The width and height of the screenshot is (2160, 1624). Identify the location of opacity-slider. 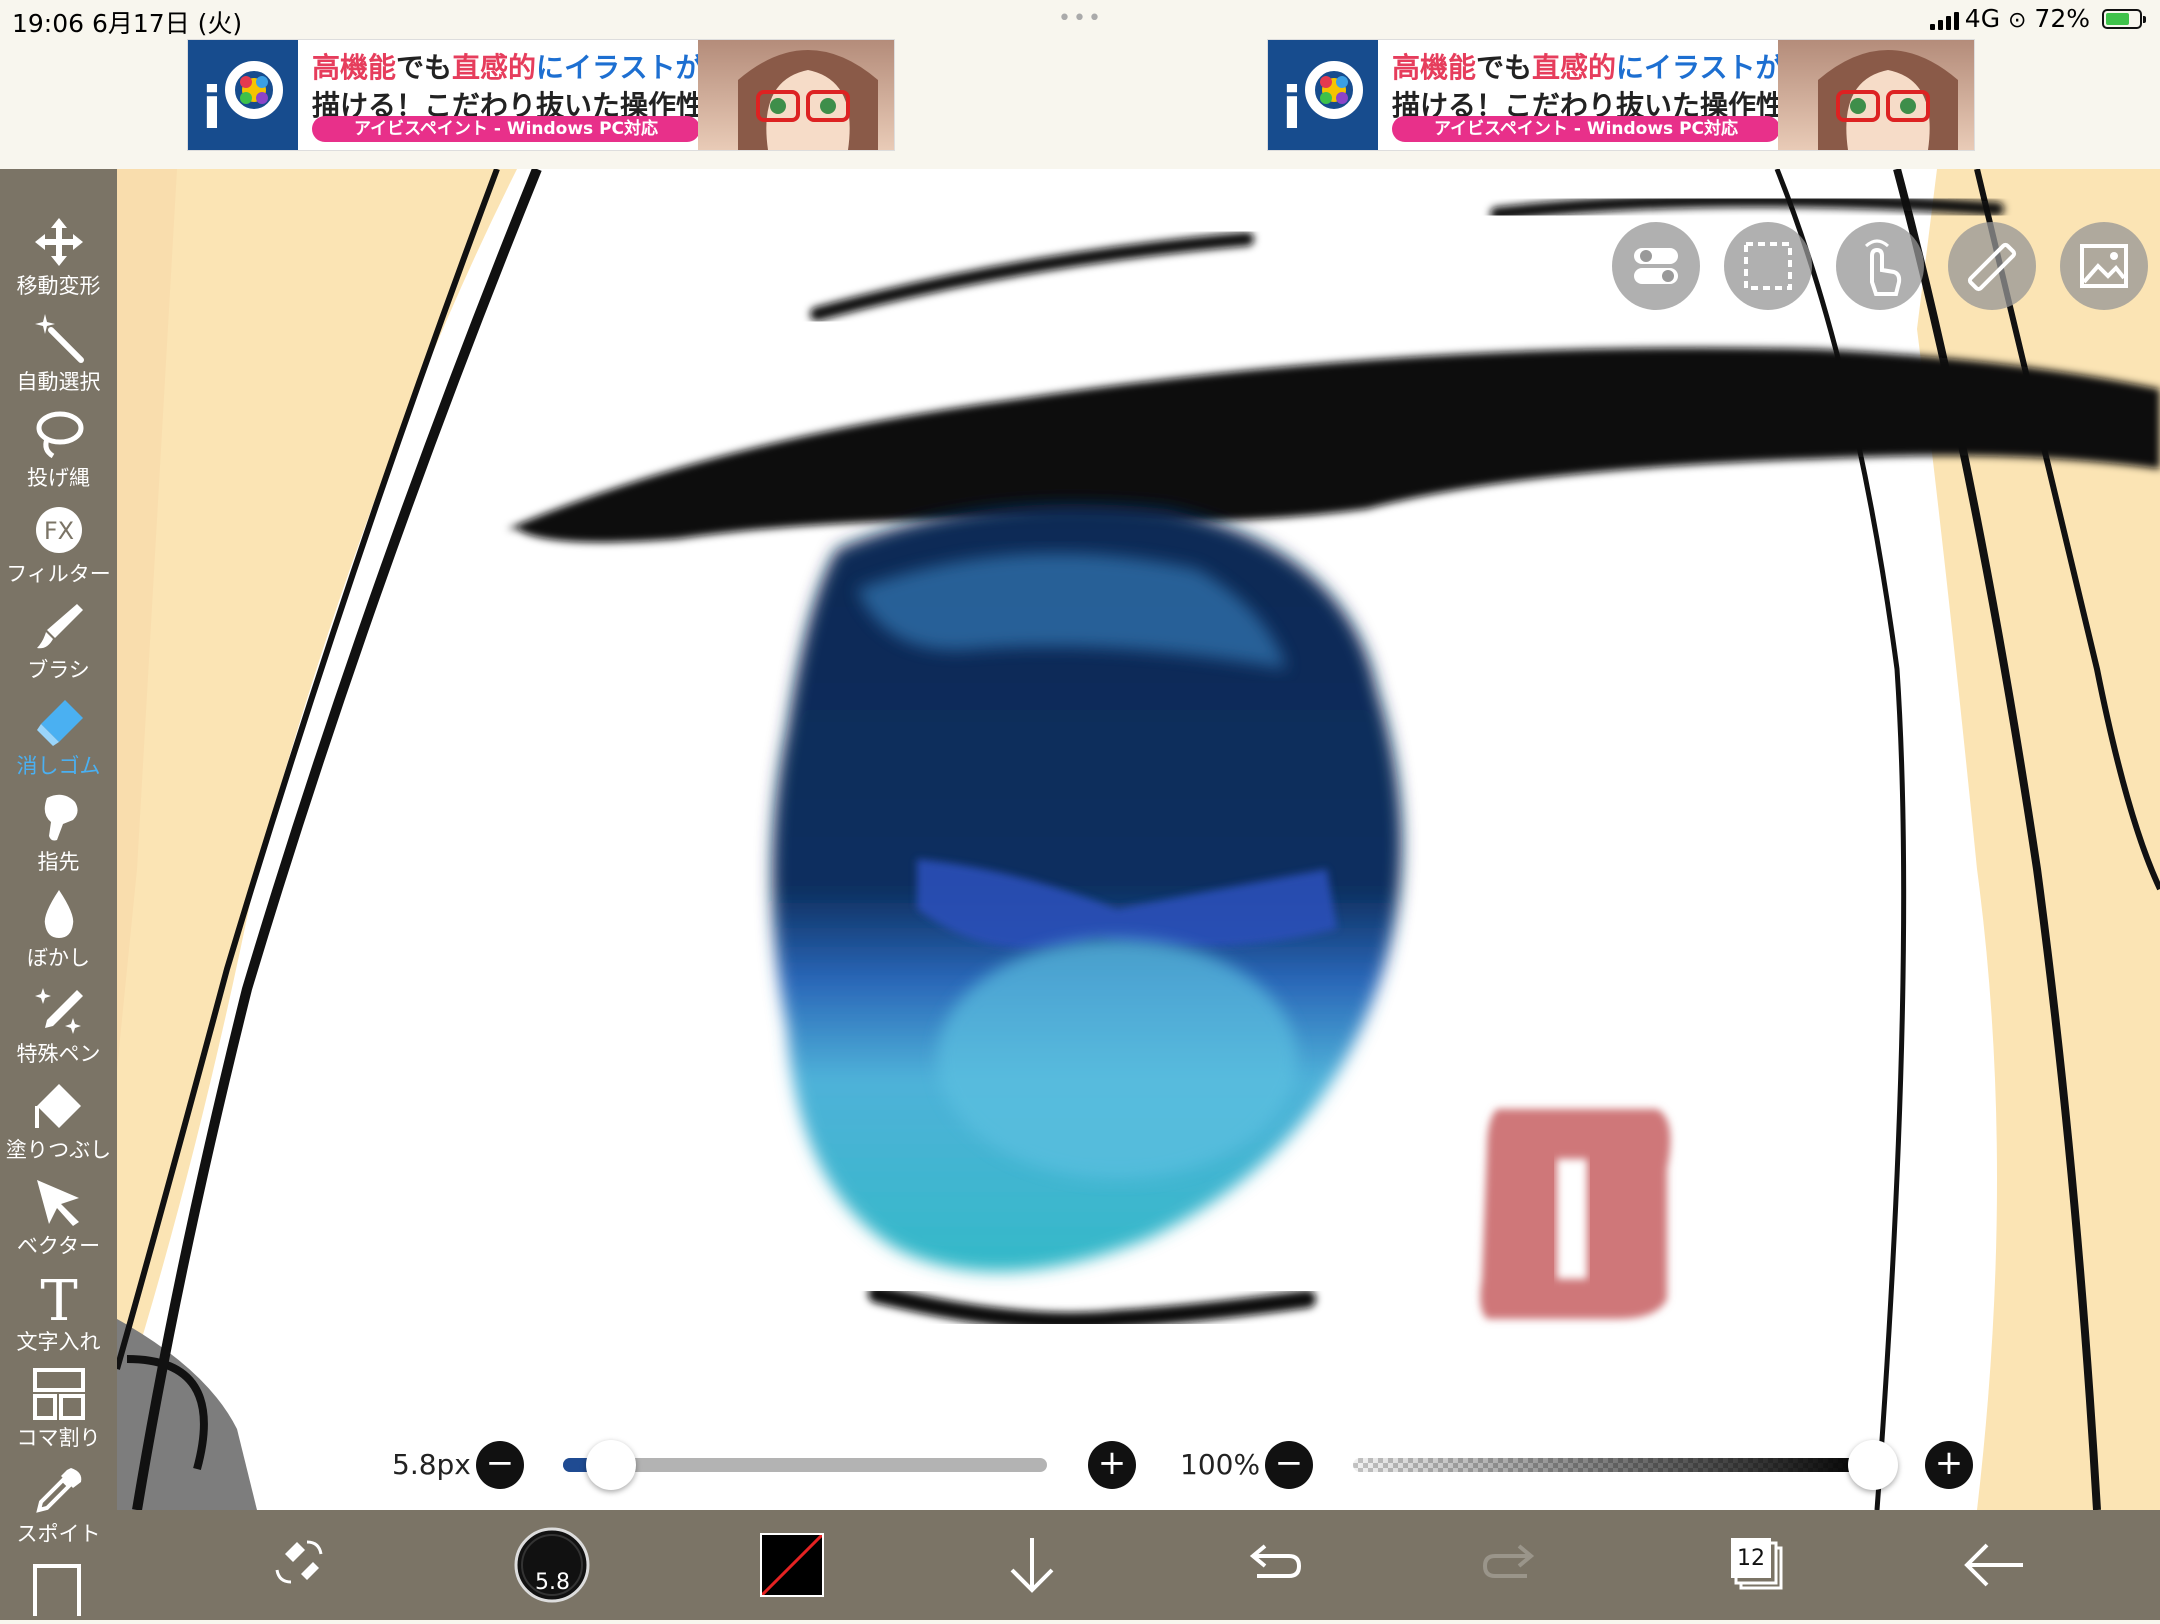
(1613, 1465).